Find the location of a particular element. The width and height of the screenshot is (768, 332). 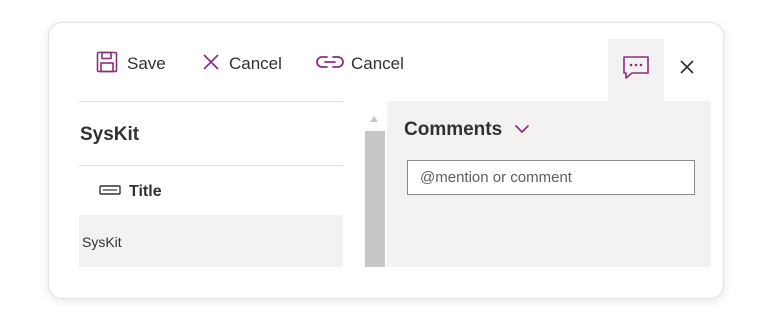

comments-header: Comments is located at coordinates (467, 130).